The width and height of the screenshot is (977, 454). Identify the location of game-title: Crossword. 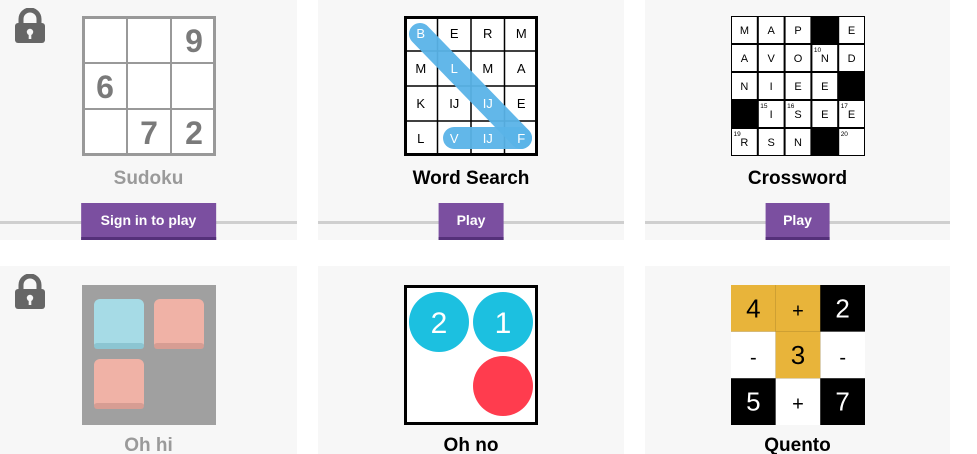
(797, 178).